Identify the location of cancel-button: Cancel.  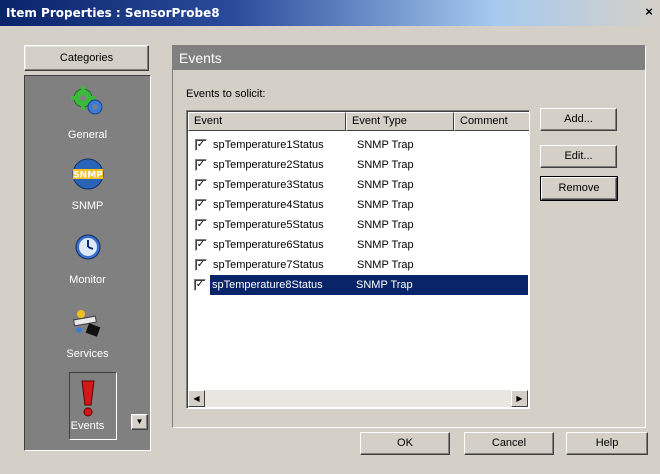
(509, 443).